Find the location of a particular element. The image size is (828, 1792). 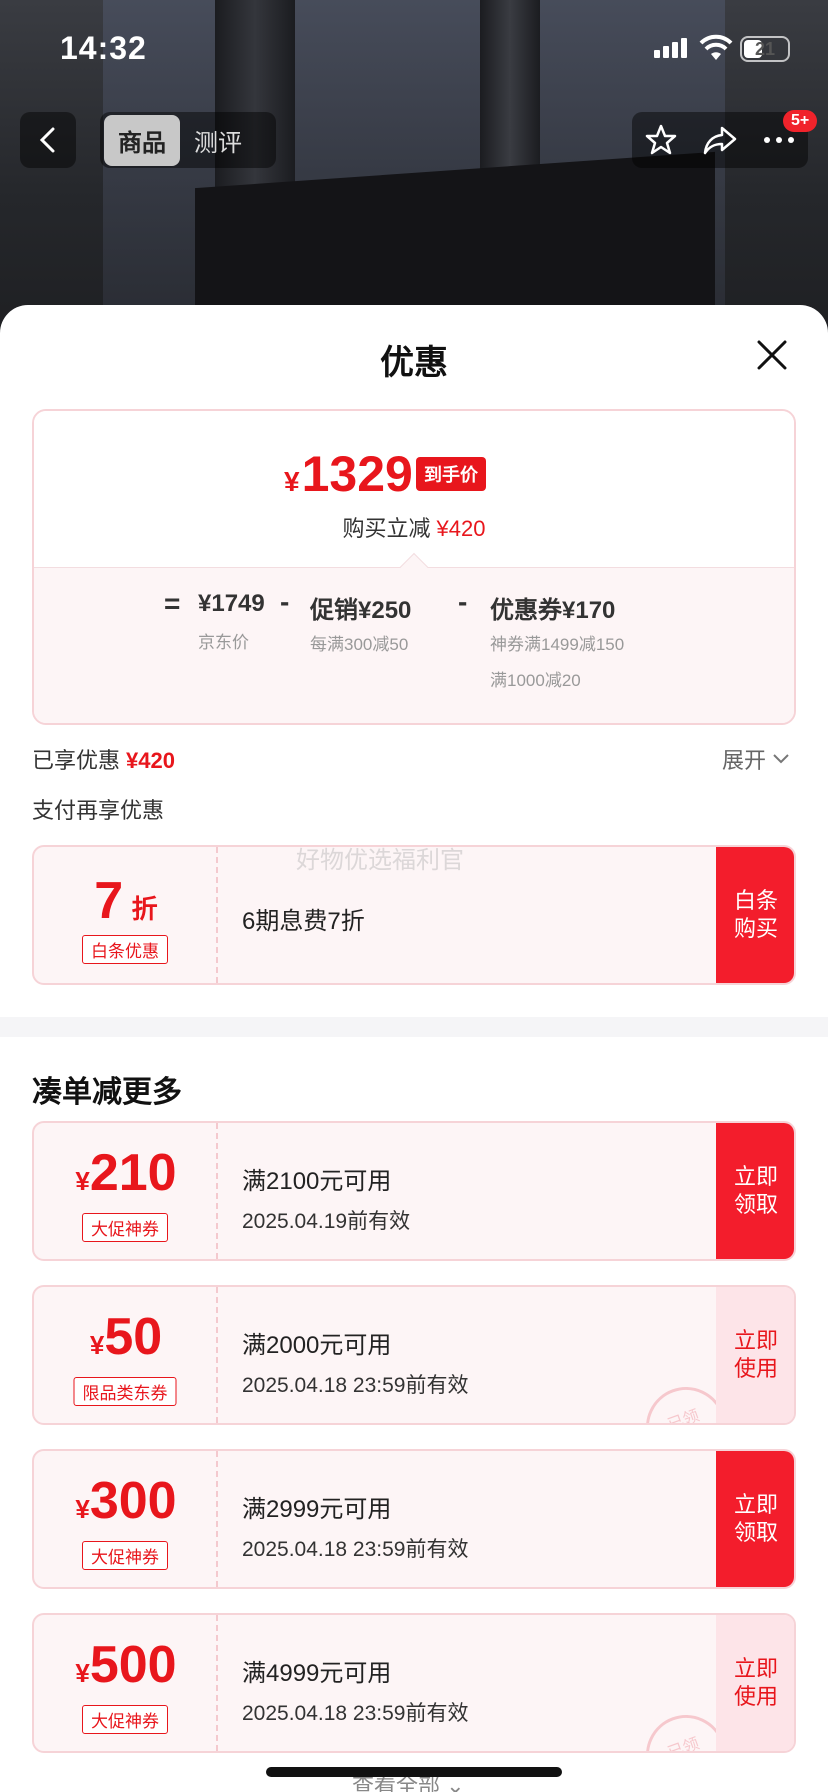

coupon-value: ¥300 is located at coordinates (126, 1501).